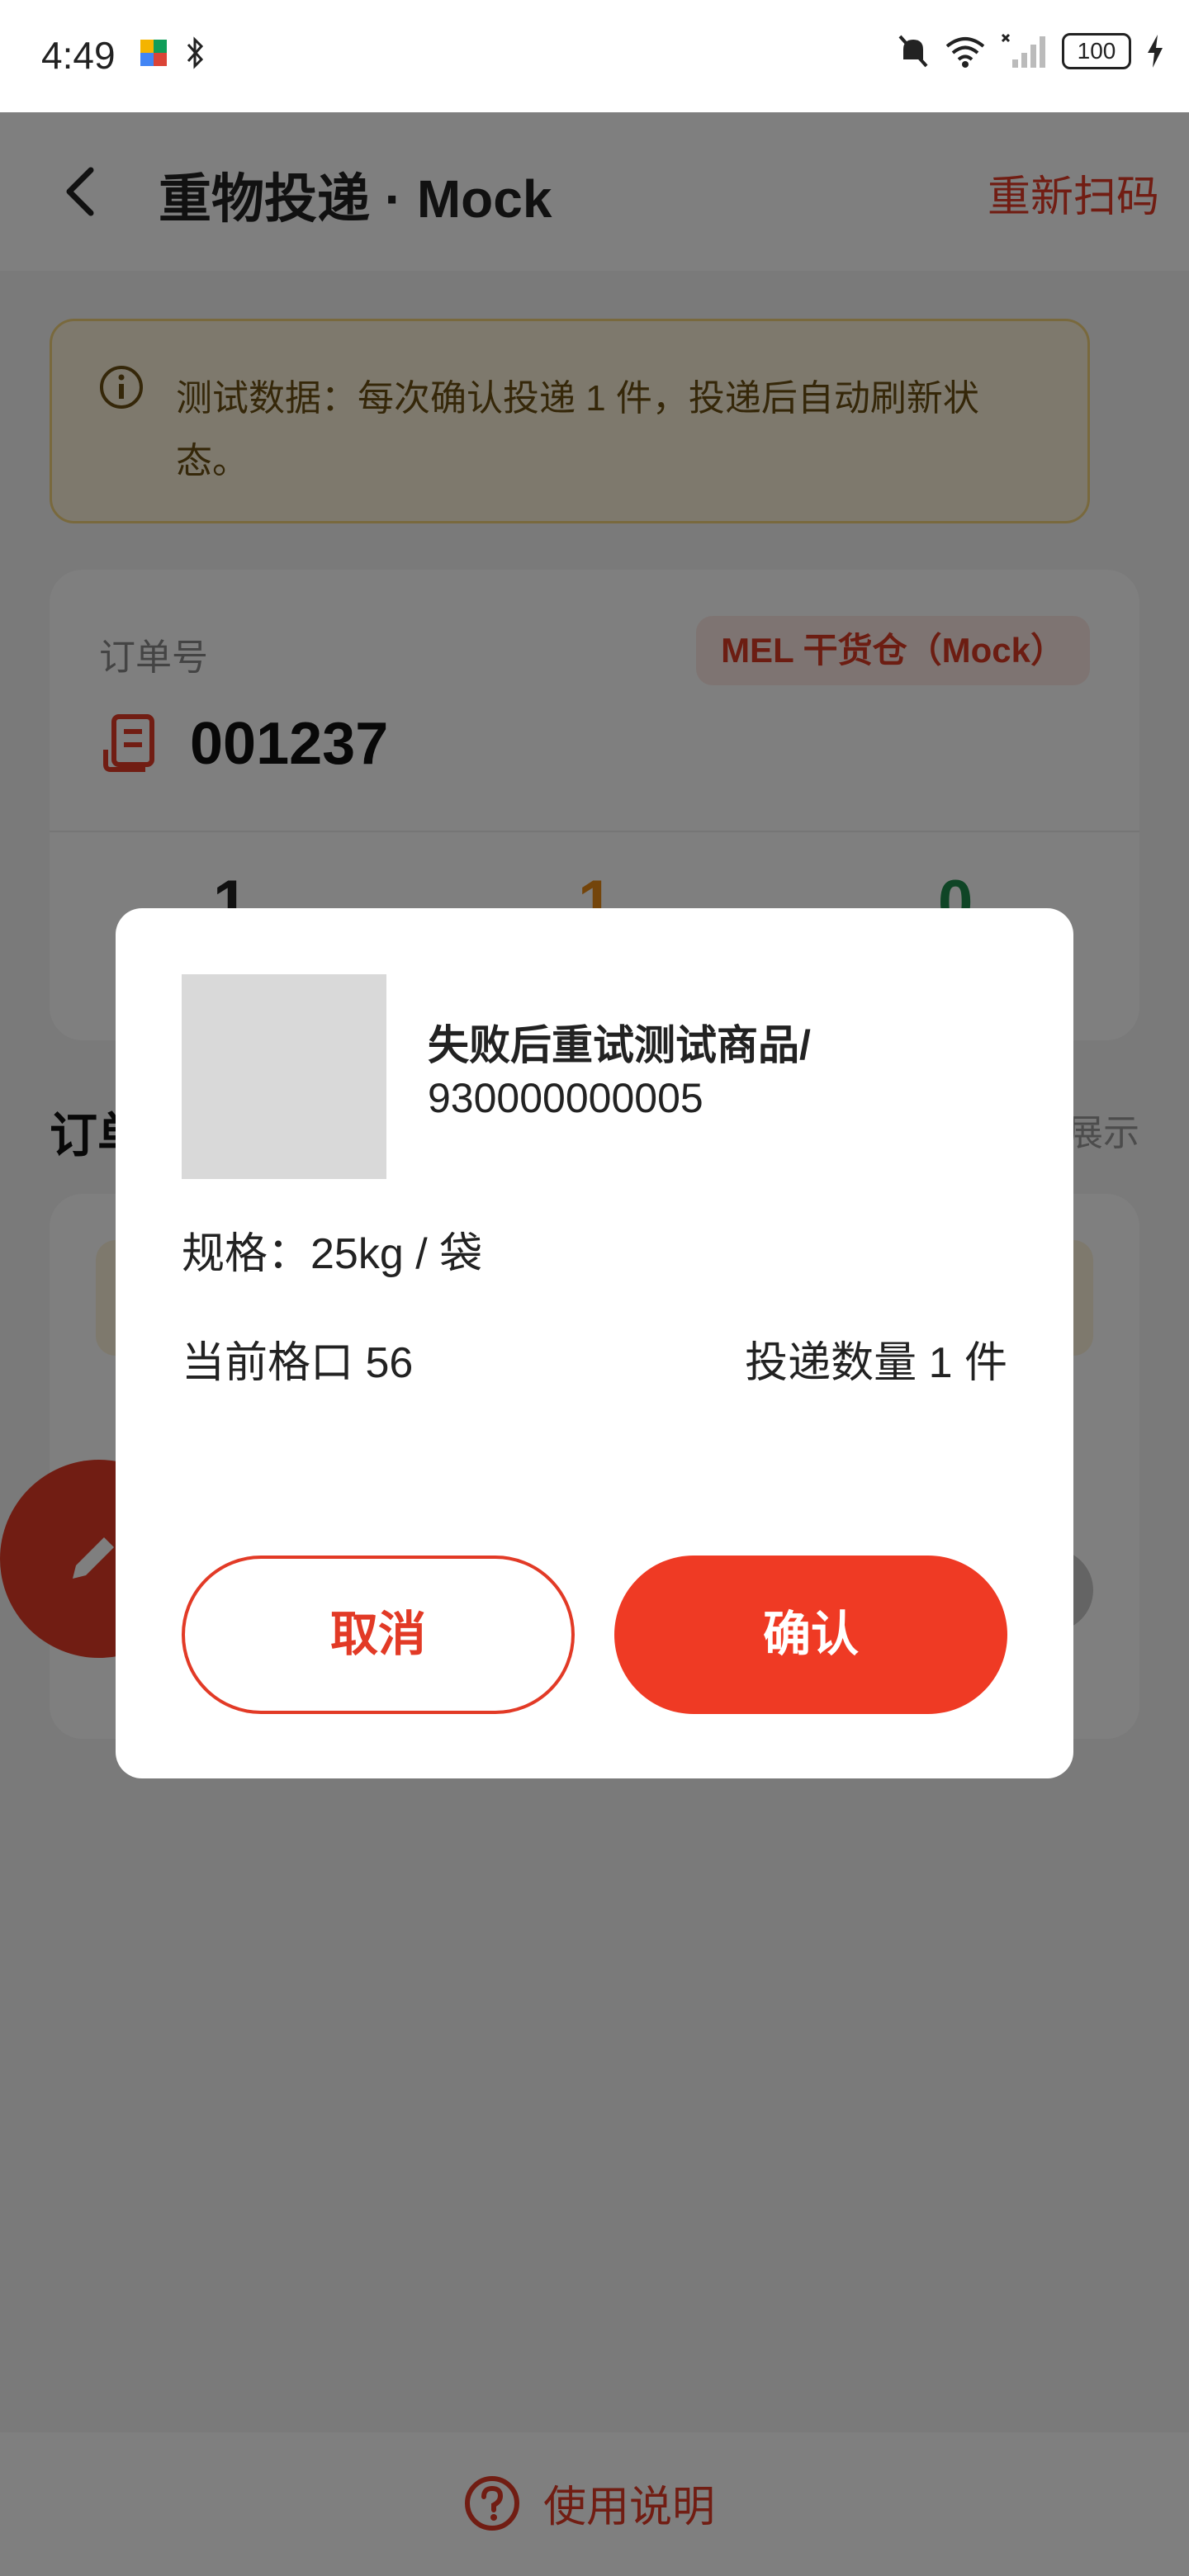 The width and height of the screenshot is (1189, 2576). What do you see at coordinates (565, 1098) in the screenshot?
I see `product-code: 930000000005` at bounding box center [565, 1098].